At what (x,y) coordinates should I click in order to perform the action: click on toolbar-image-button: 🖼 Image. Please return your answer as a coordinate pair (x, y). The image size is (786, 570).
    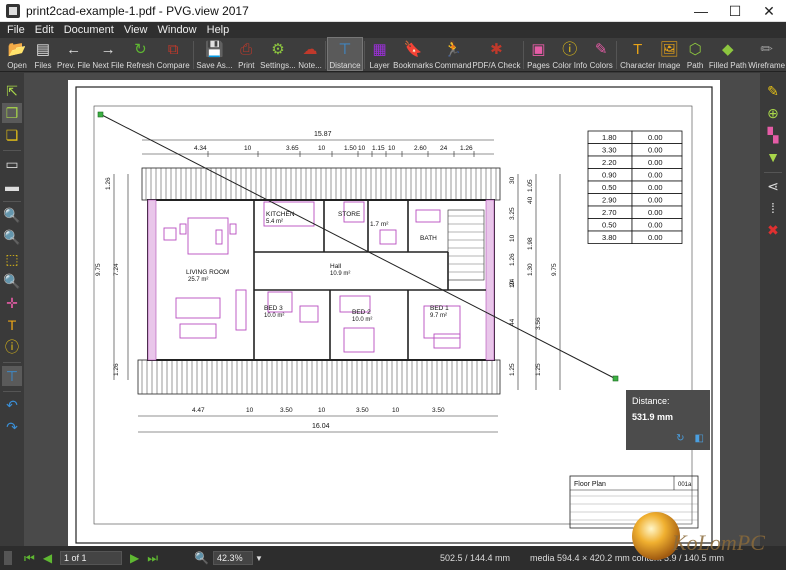
    Looking at the image, I should click on (669, 54).